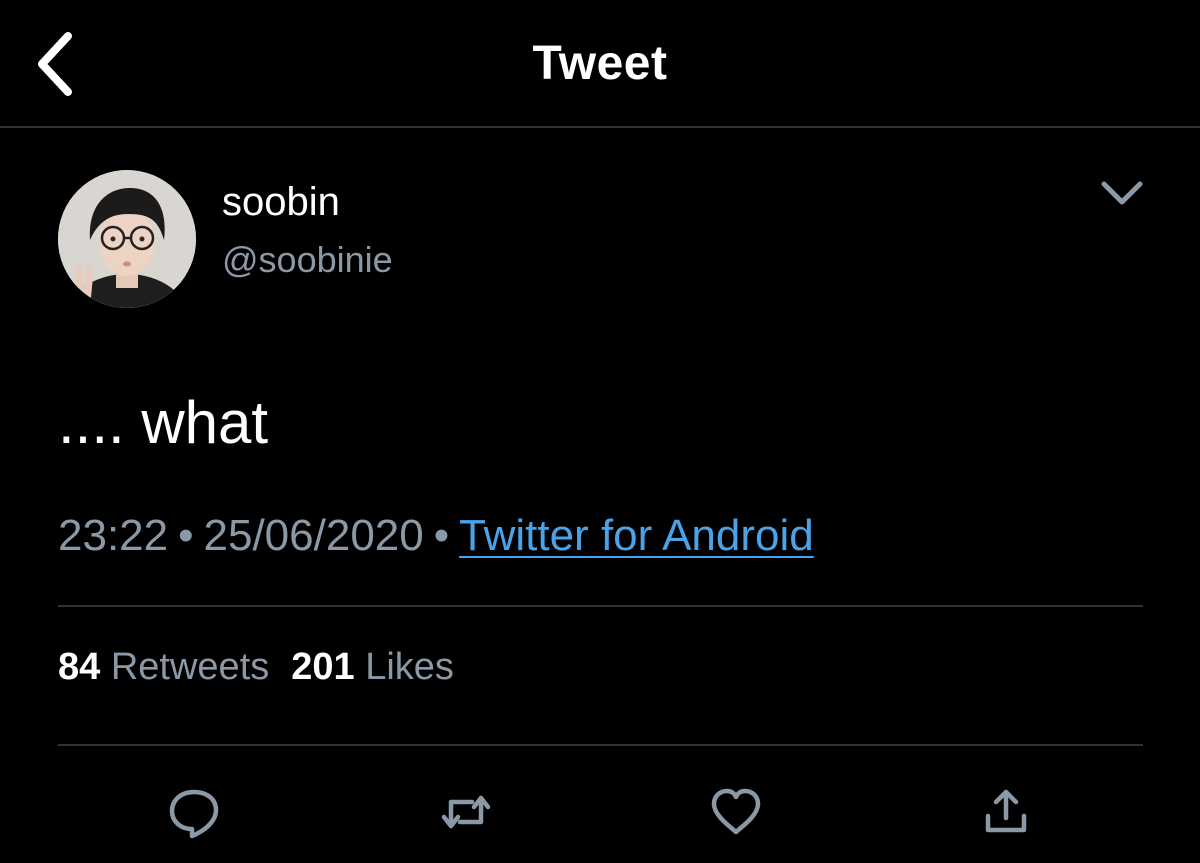  I want to click on profile-photo, so click(127, 239).